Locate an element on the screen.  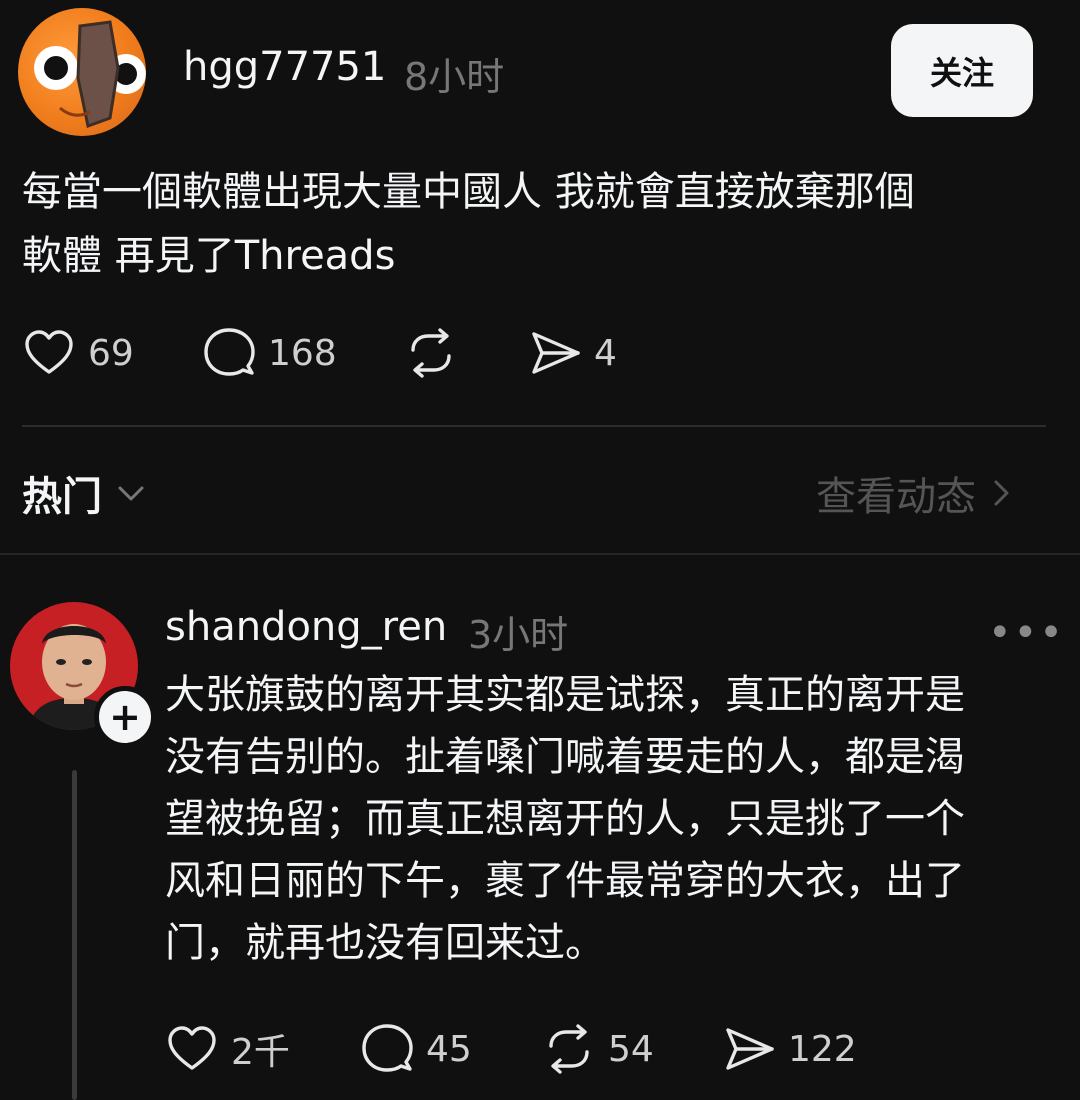
like-count: 69 is located at coordinates (111, 353).